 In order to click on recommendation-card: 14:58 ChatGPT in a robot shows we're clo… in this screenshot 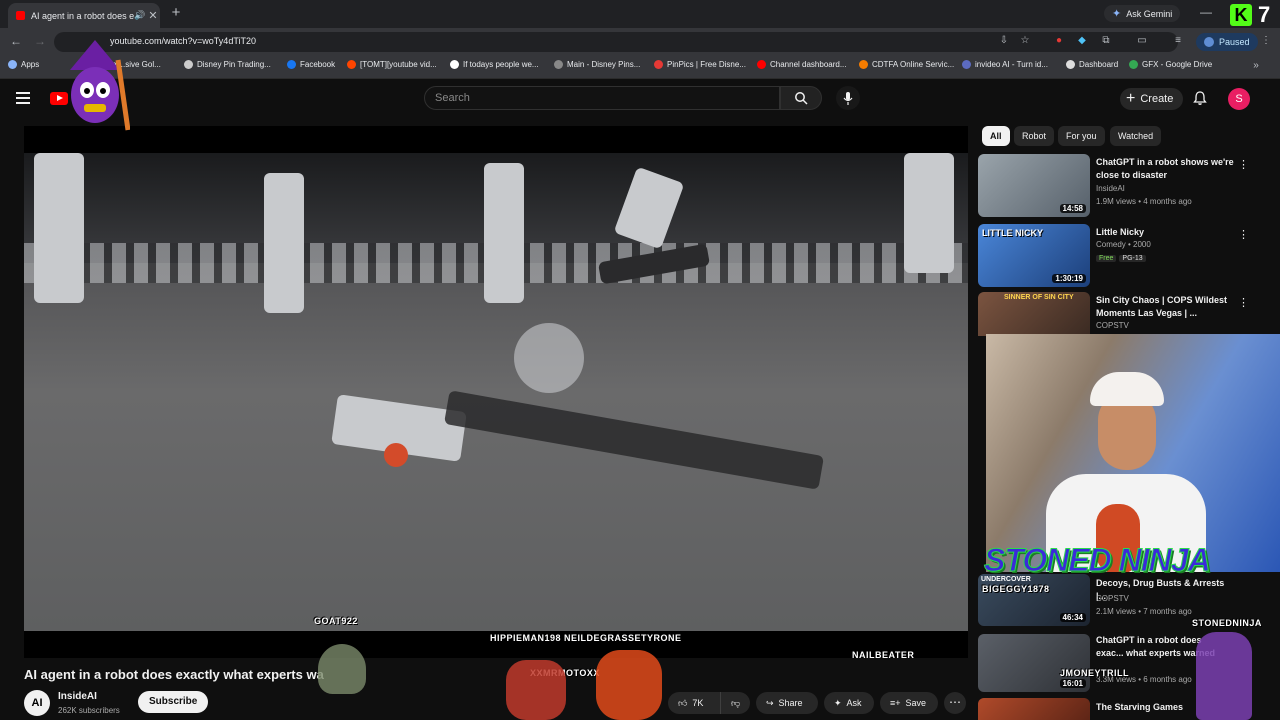, I will do `click(1129, 187)`.